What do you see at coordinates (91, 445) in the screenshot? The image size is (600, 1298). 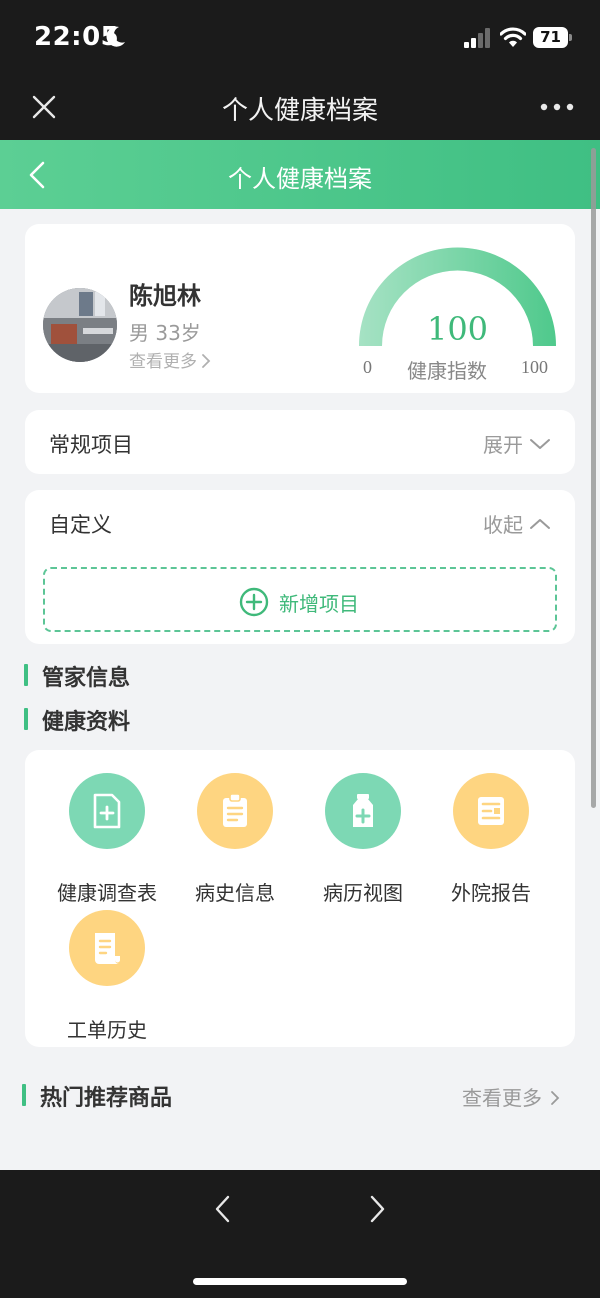 I see `regular-items-title: 常规项目` at bounding box center [91, 445].